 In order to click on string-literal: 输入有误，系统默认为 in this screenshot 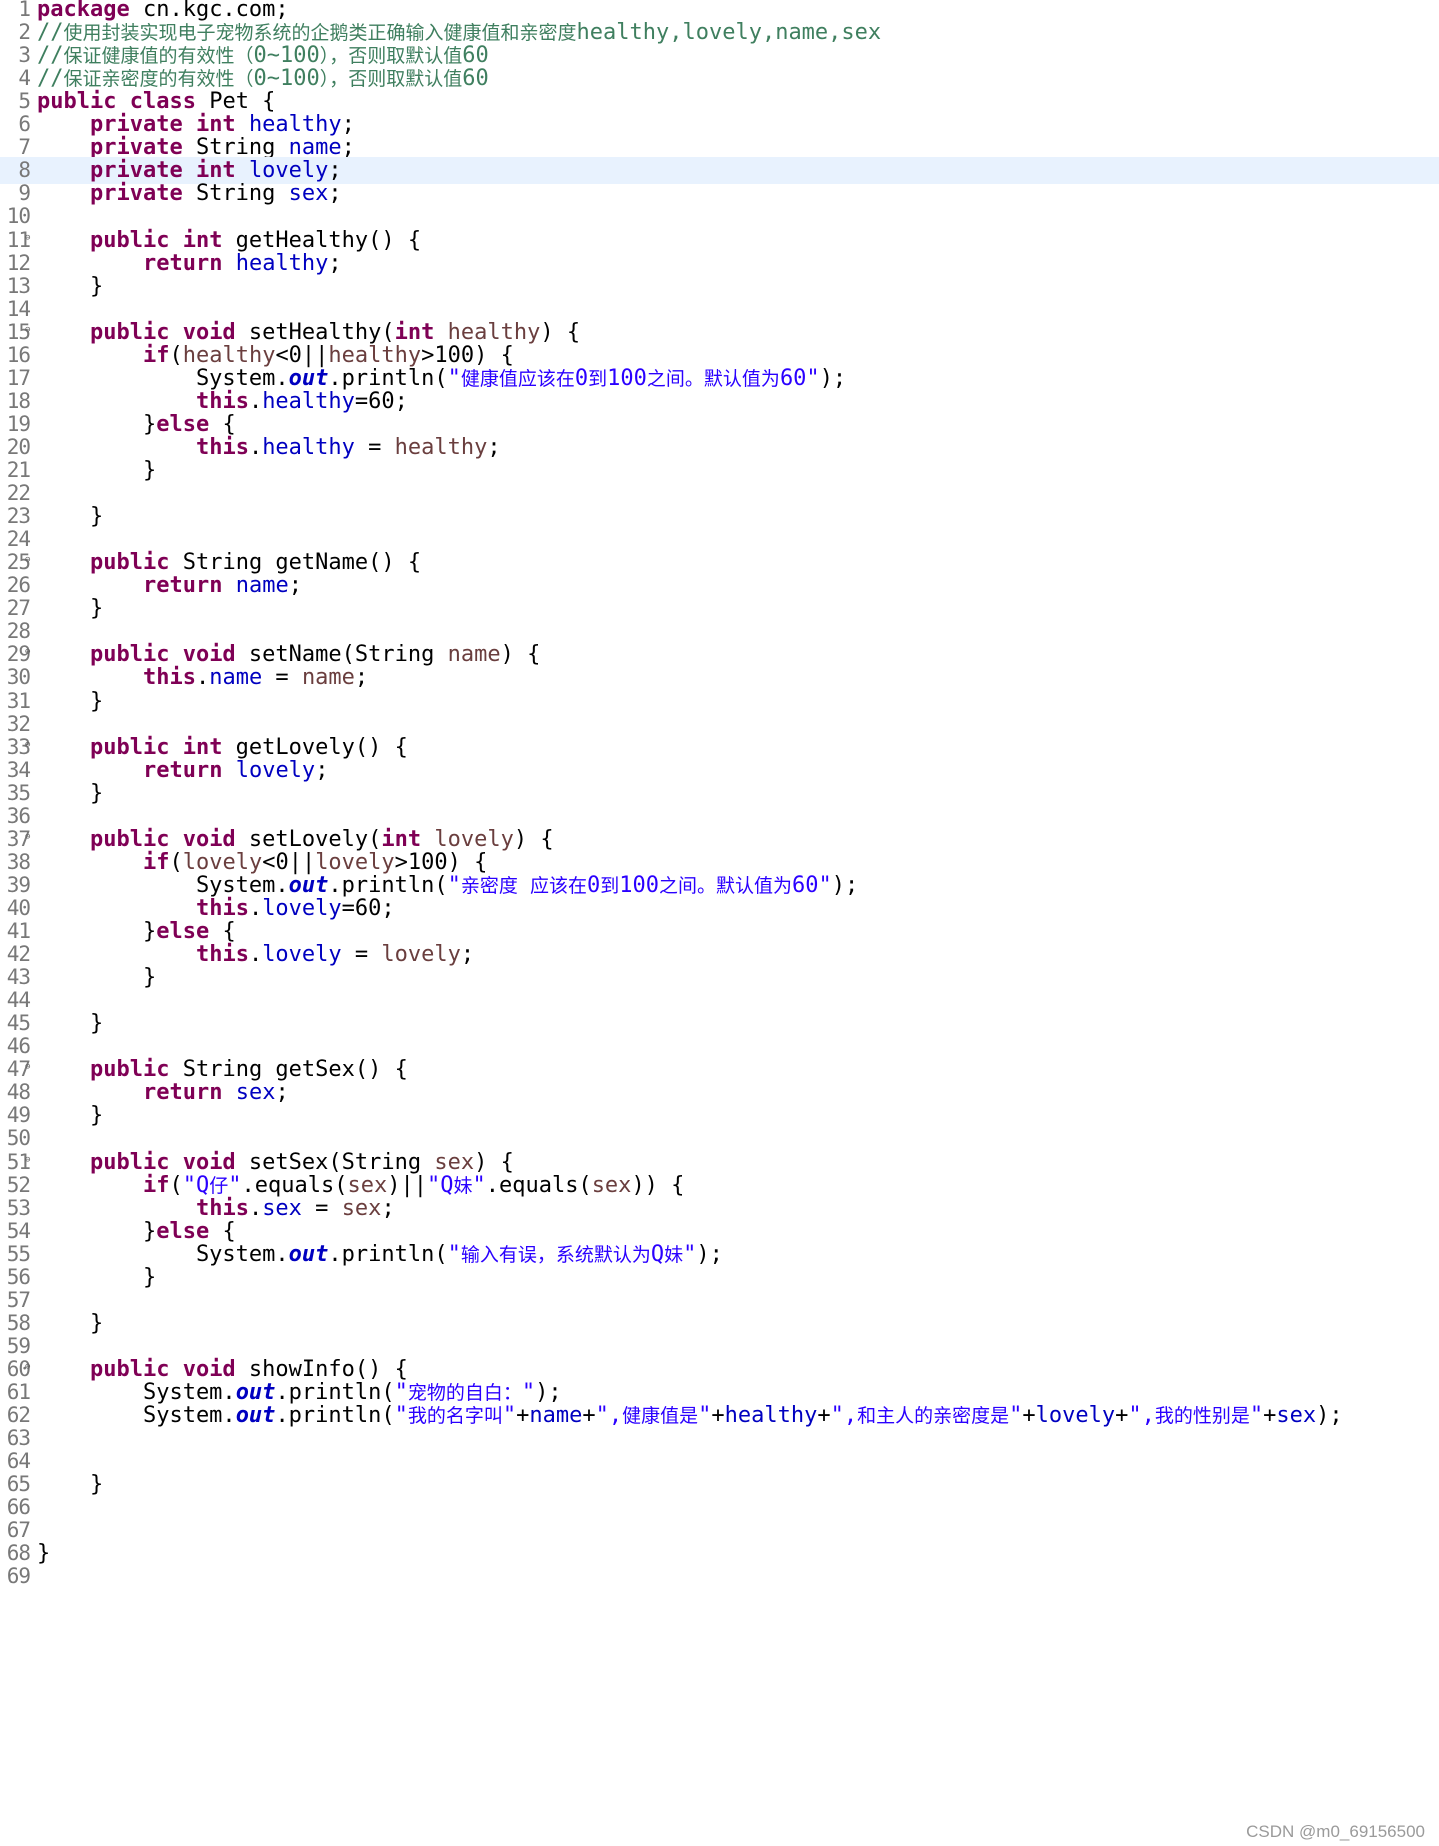, I will do `click(555, 1254)`.